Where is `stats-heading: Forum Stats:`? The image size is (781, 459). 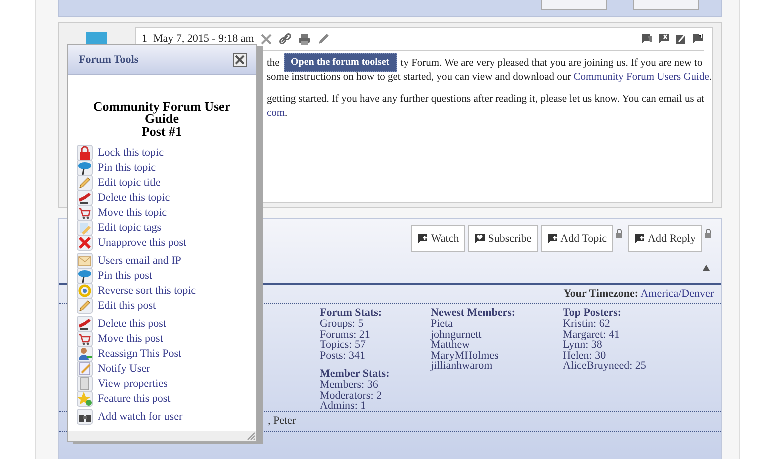
stats-heading: Forum Stats: is located at coordinates (352, 313).